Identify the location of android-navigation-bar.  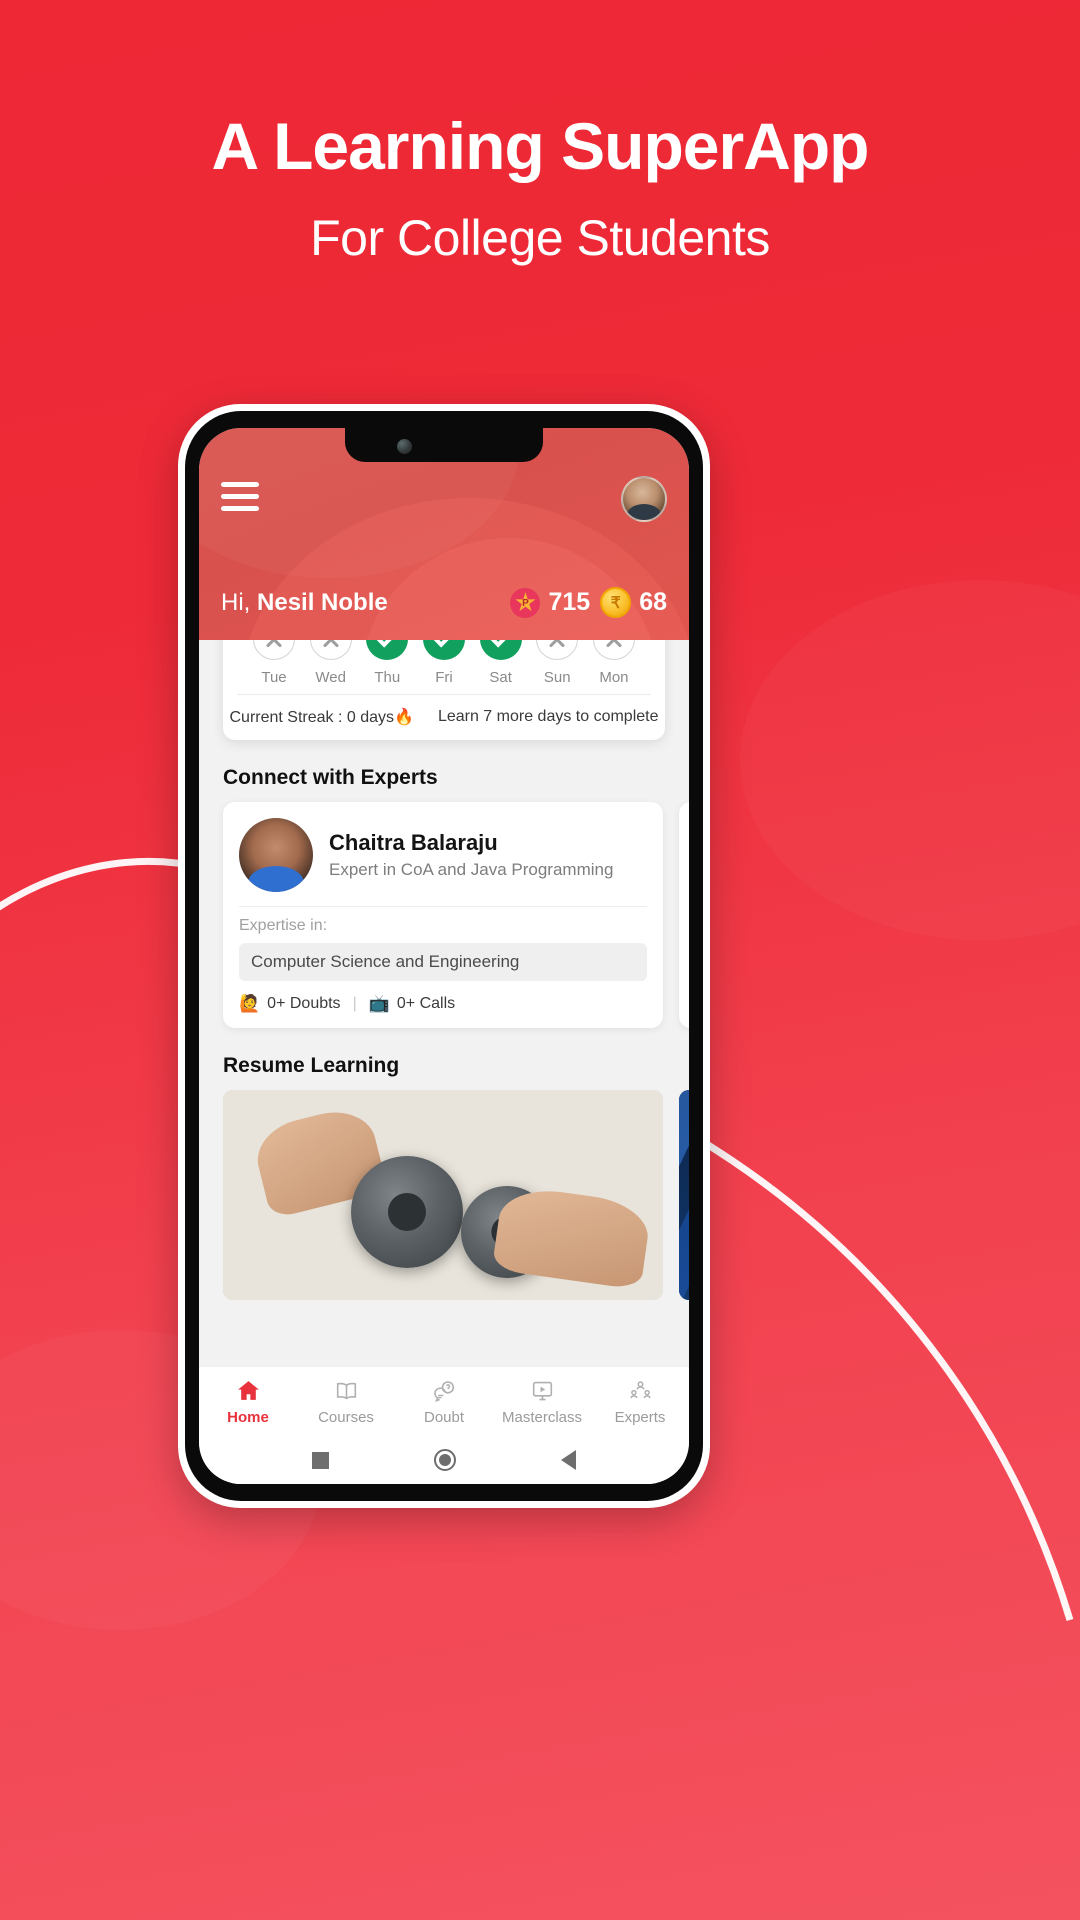
(444, 1460).